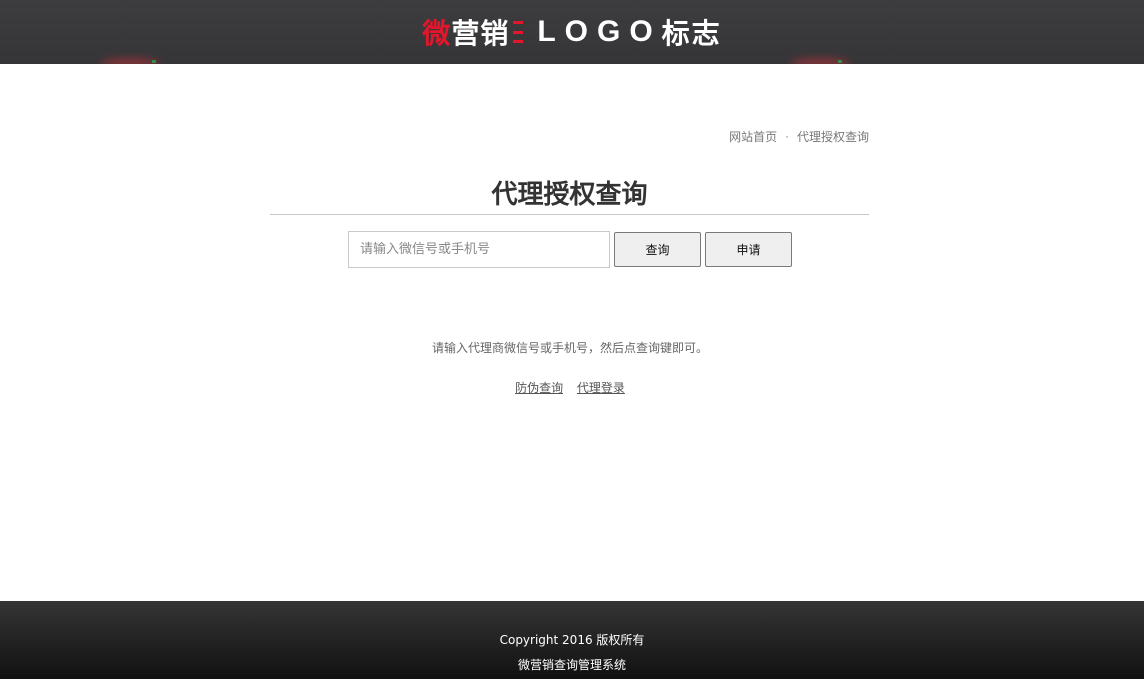 This screenshot has height=679, width=1144. Describe the element at coordinates (657, 249) in the screenshot. I see `query-button: 查询` at that location.